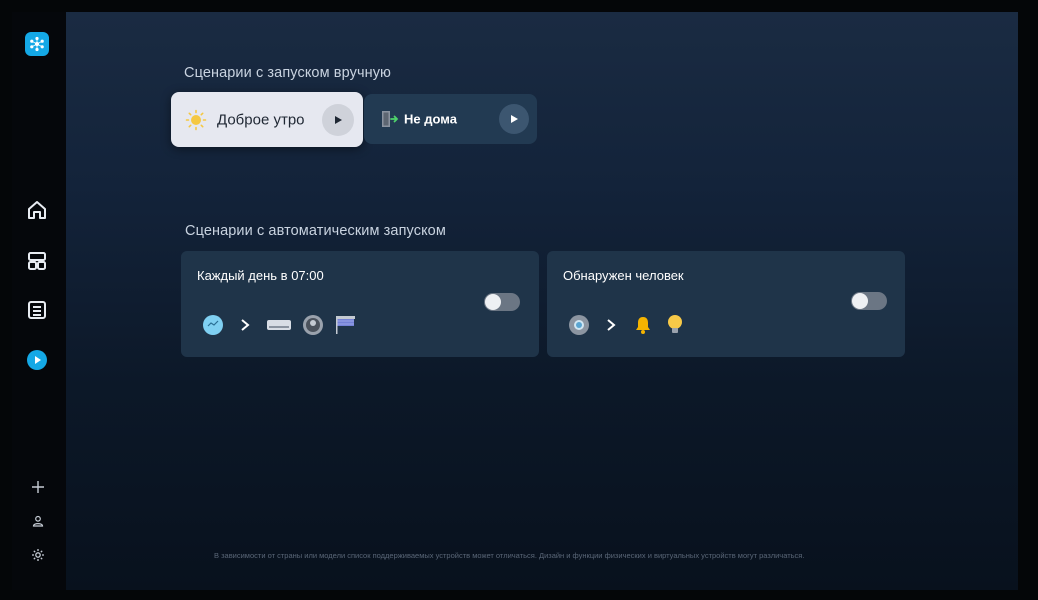  I want to click on automation-card-presence: Обнаружен человек, so click(726, 304).